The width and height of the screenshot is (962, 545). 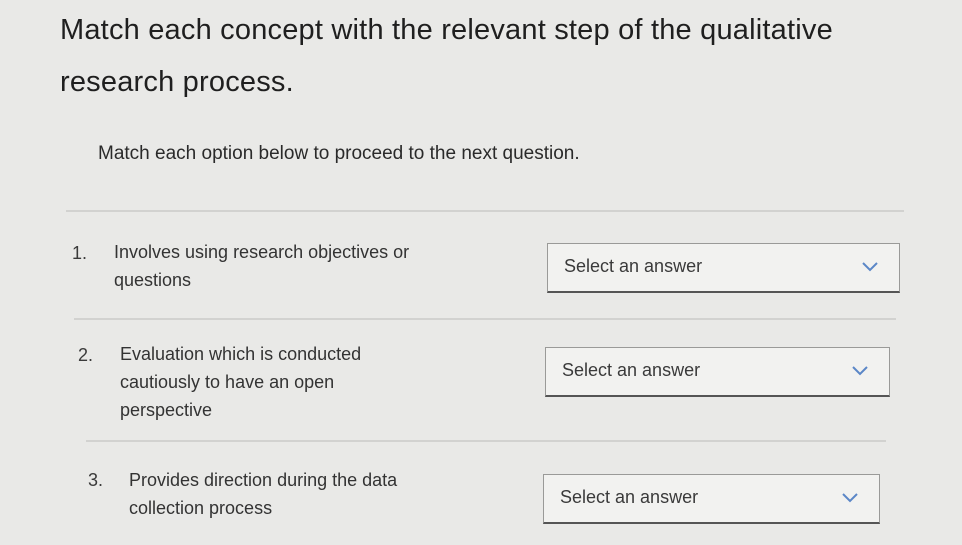 What do you see at coordinates (86, 355) in the screenshot?
I see `question-number: 2.` at bounding box center [86, 355].